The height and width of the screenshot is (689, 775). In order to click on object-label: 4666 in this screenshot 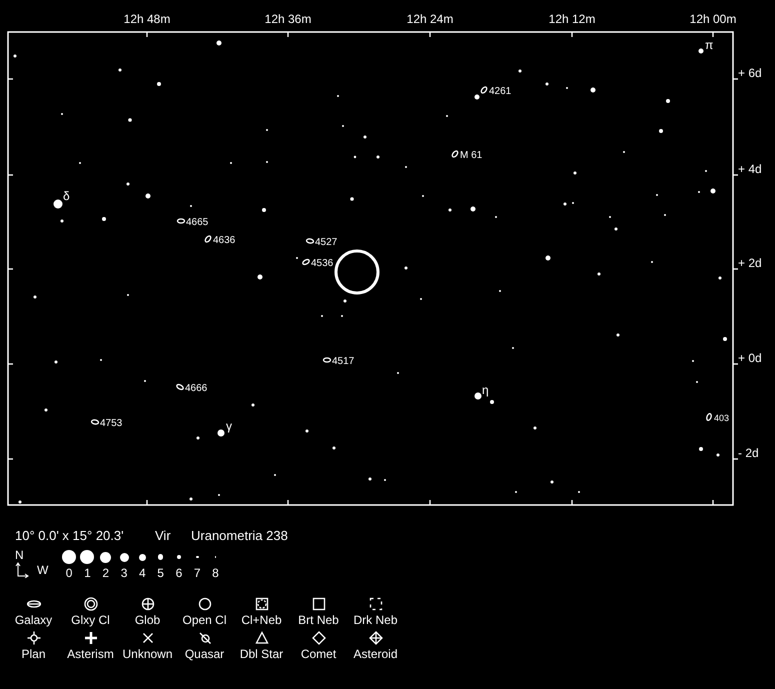, I will do `click(196, 388)`.